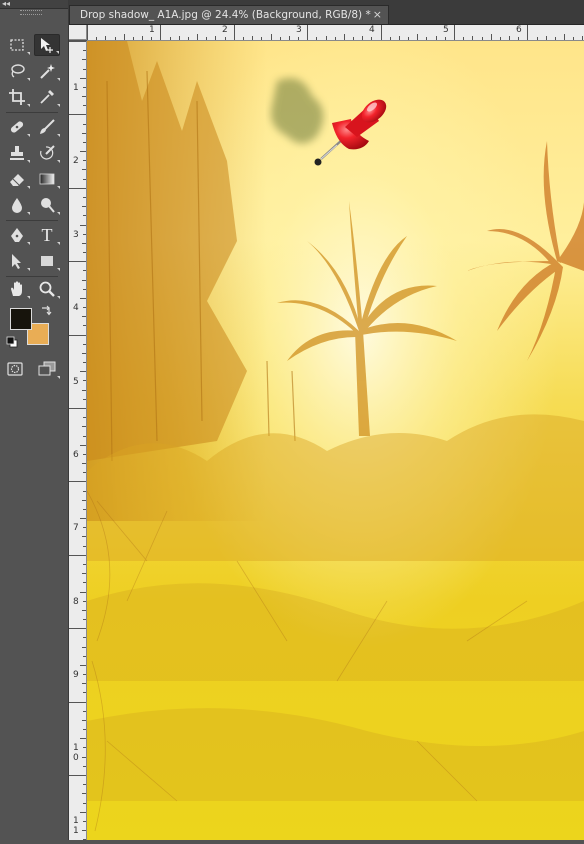 The height and width of the screenshot is (844, 584). What do you see at coordinates (78, 440) in the screenshot?
I see `vertical-ruler: 1 2 3 4 5 6 7 8 9 1 0 1 1` at bounding box center [78, 440].